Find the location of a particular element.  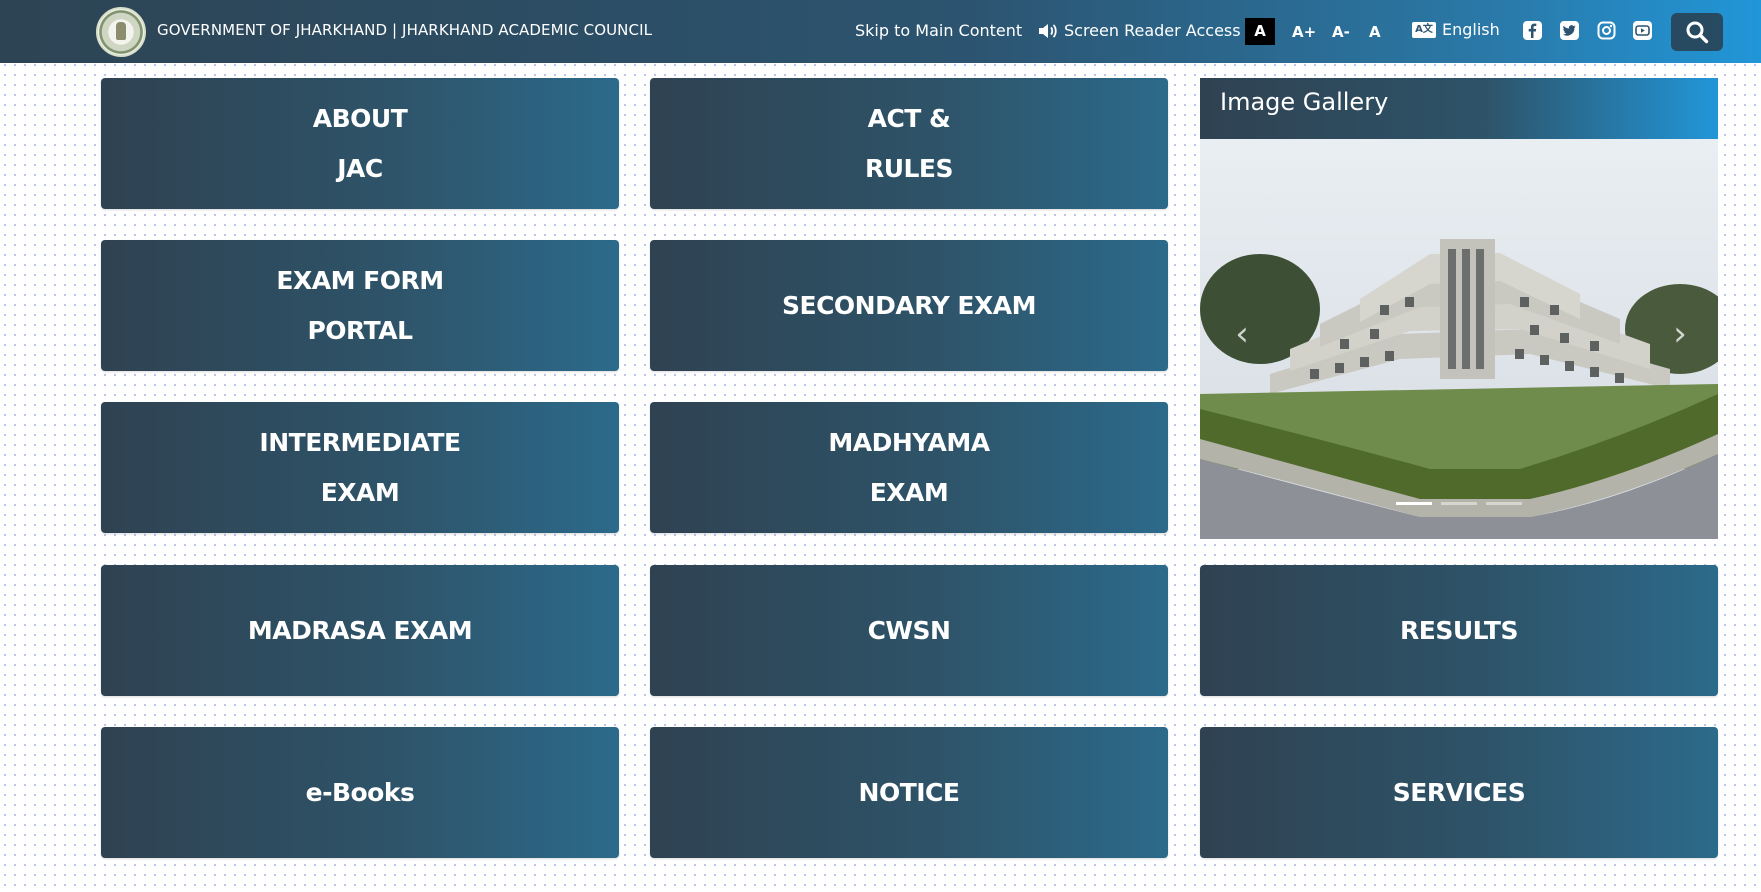

twitter-icon is located at coordinates (1569, 30).